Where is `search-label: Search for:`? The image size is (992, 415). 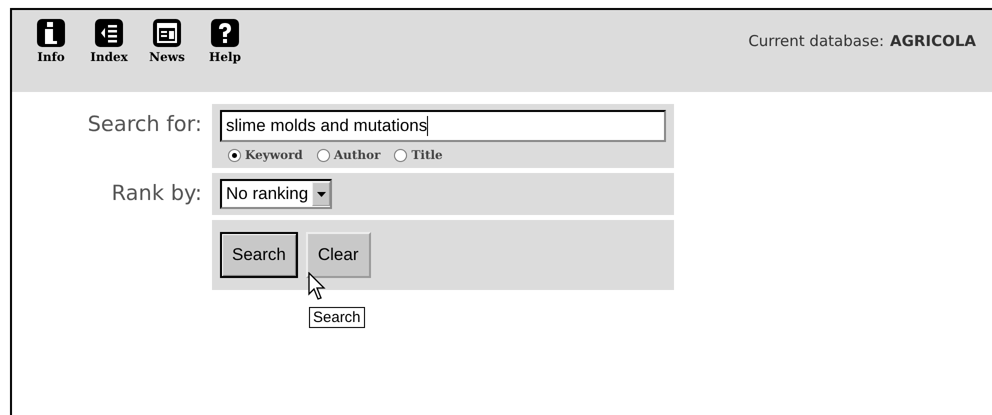
search-label: Search for: is located at coordinates (144, 124).